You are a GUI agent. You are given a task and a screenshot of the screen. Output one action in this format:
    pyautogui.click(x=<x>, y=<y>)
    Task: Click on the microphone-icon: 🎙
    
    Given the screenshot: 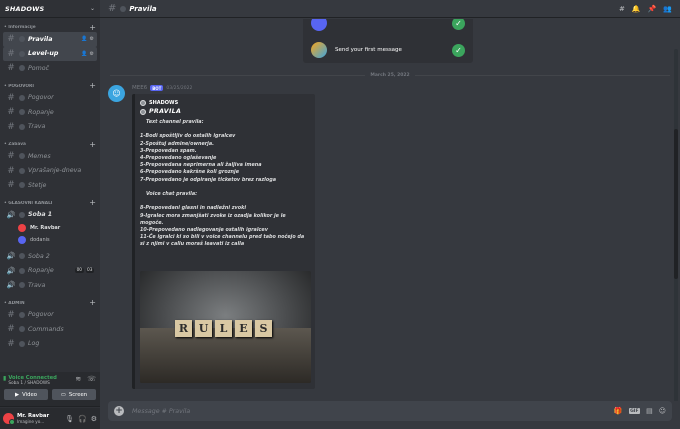 What is the action you would take?
    pyautogui.click(x=69, y=419)
    